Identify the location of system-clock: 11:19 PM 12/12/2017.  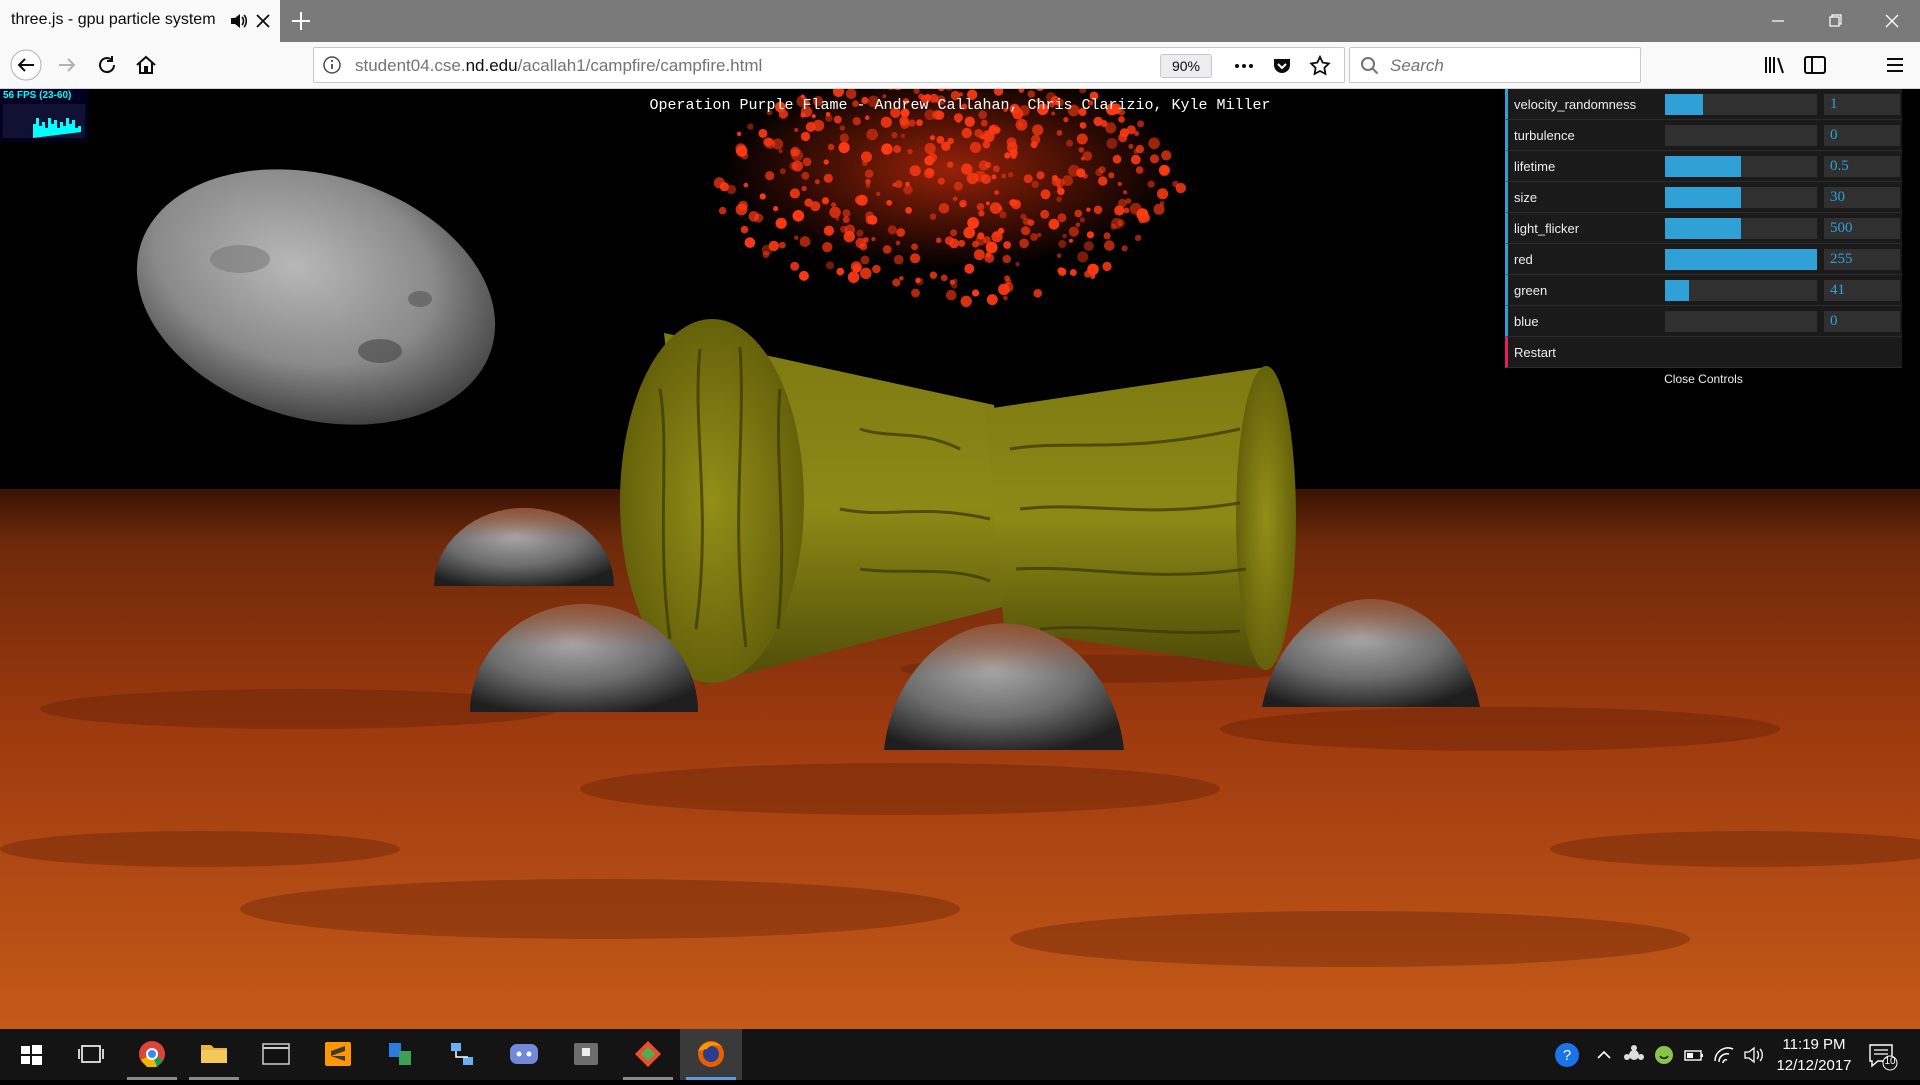
(1814, 1055).